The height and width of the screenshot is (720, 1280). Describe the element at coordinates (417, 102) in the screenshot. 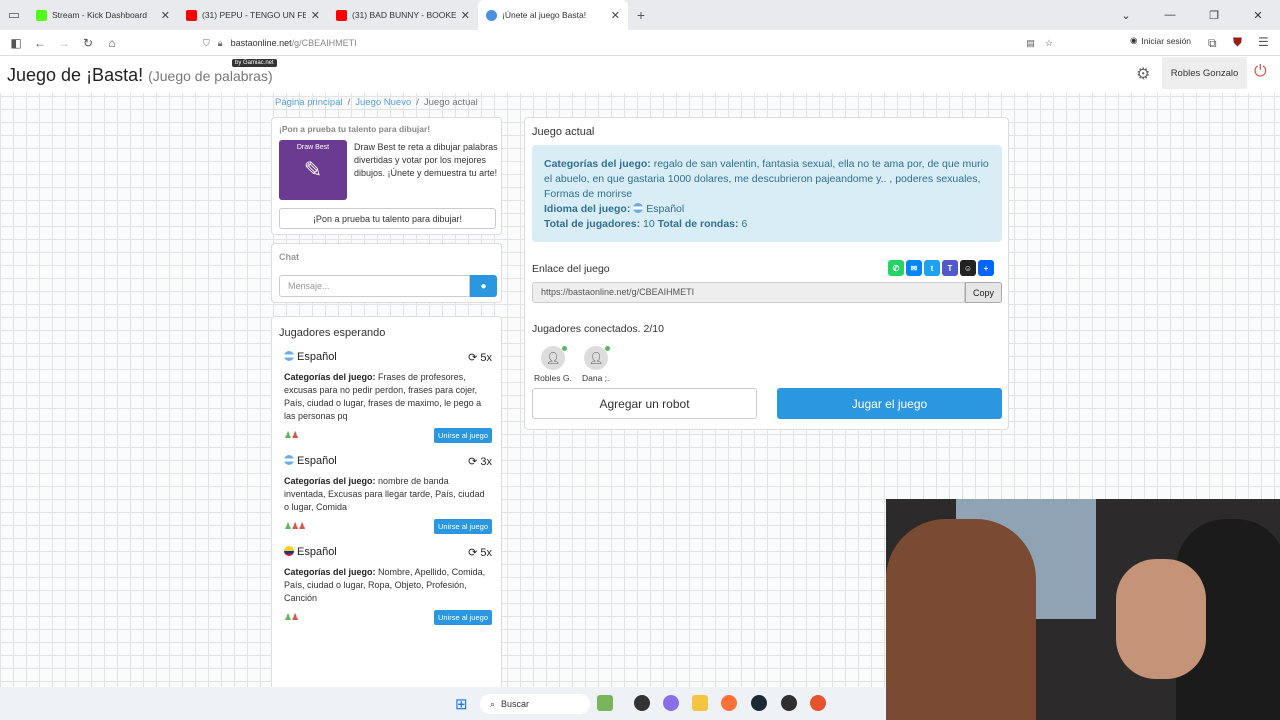

I see `breadcrumb-sep: /` at that location.